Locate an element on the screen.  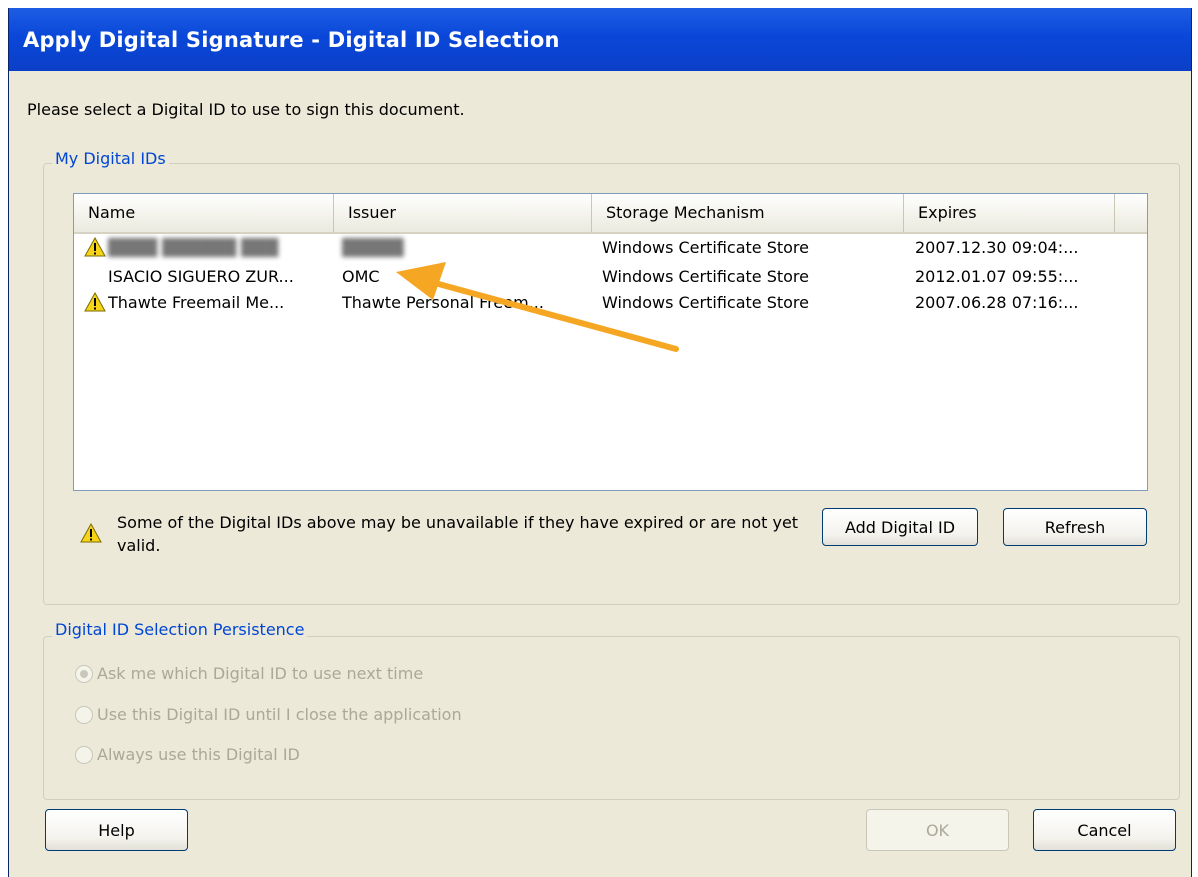
radio-label: Always use this Digital ID is located at coordinates (198, 754).